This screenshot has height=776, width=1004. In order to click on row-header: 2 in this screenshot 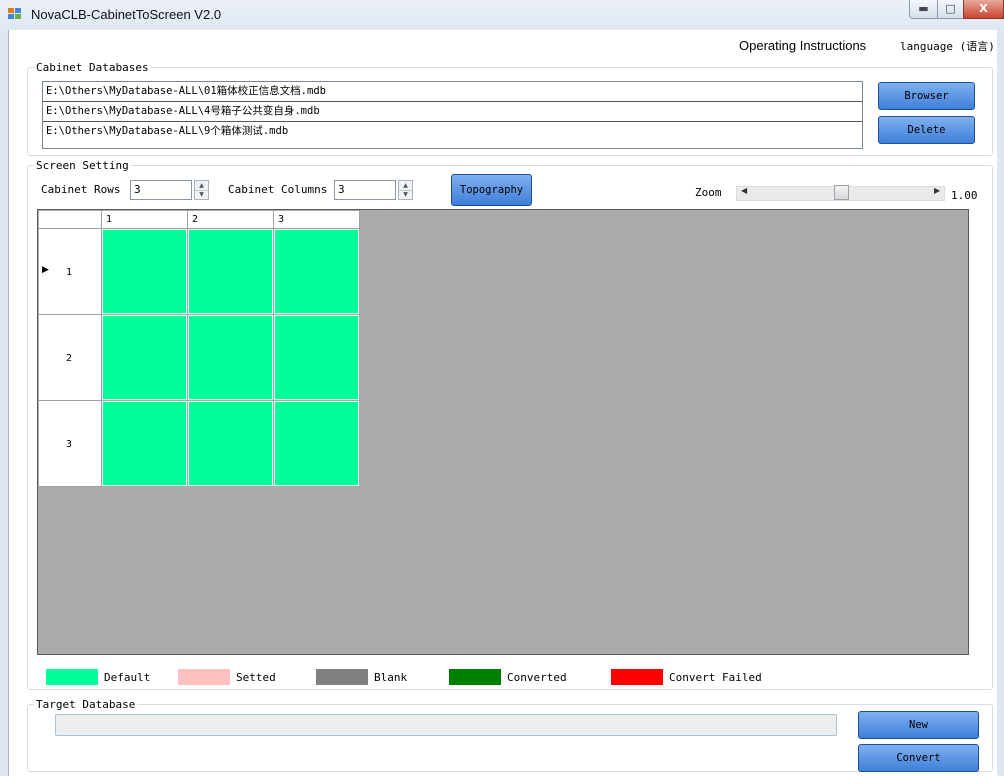, I will do `click(70, 358)`.